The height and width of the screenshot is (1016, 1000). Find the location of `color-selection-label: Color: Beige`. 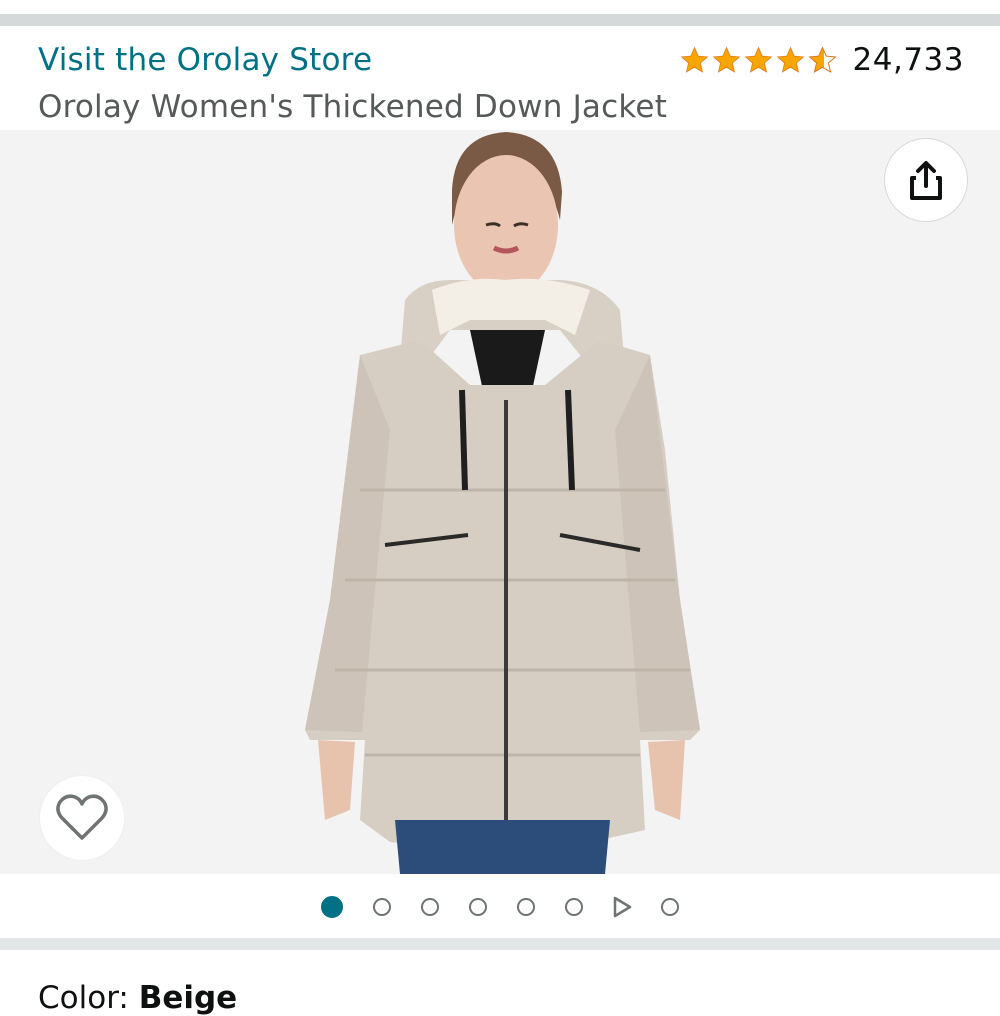

color-selection-label: Color: Beige is located at coordinates (137, 998).